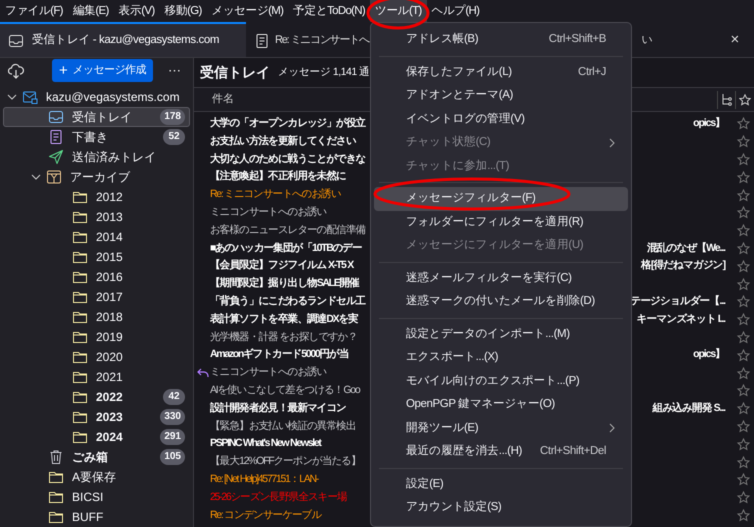  I want to click on count-badge: 330, so click(172, 417).